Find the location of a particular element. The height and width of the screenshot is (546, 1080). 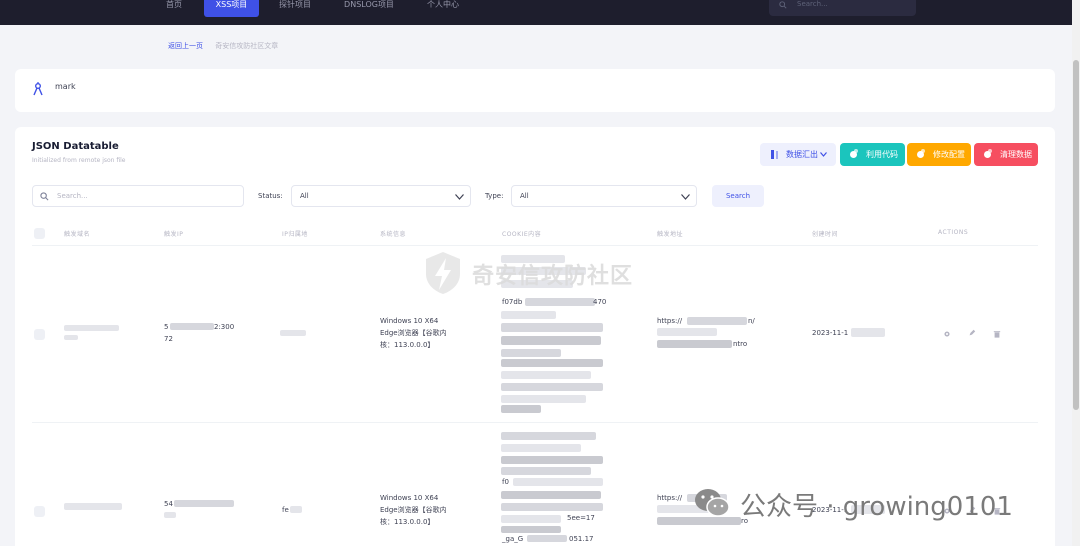

row-location: fe is located at coordinates (285, 510).